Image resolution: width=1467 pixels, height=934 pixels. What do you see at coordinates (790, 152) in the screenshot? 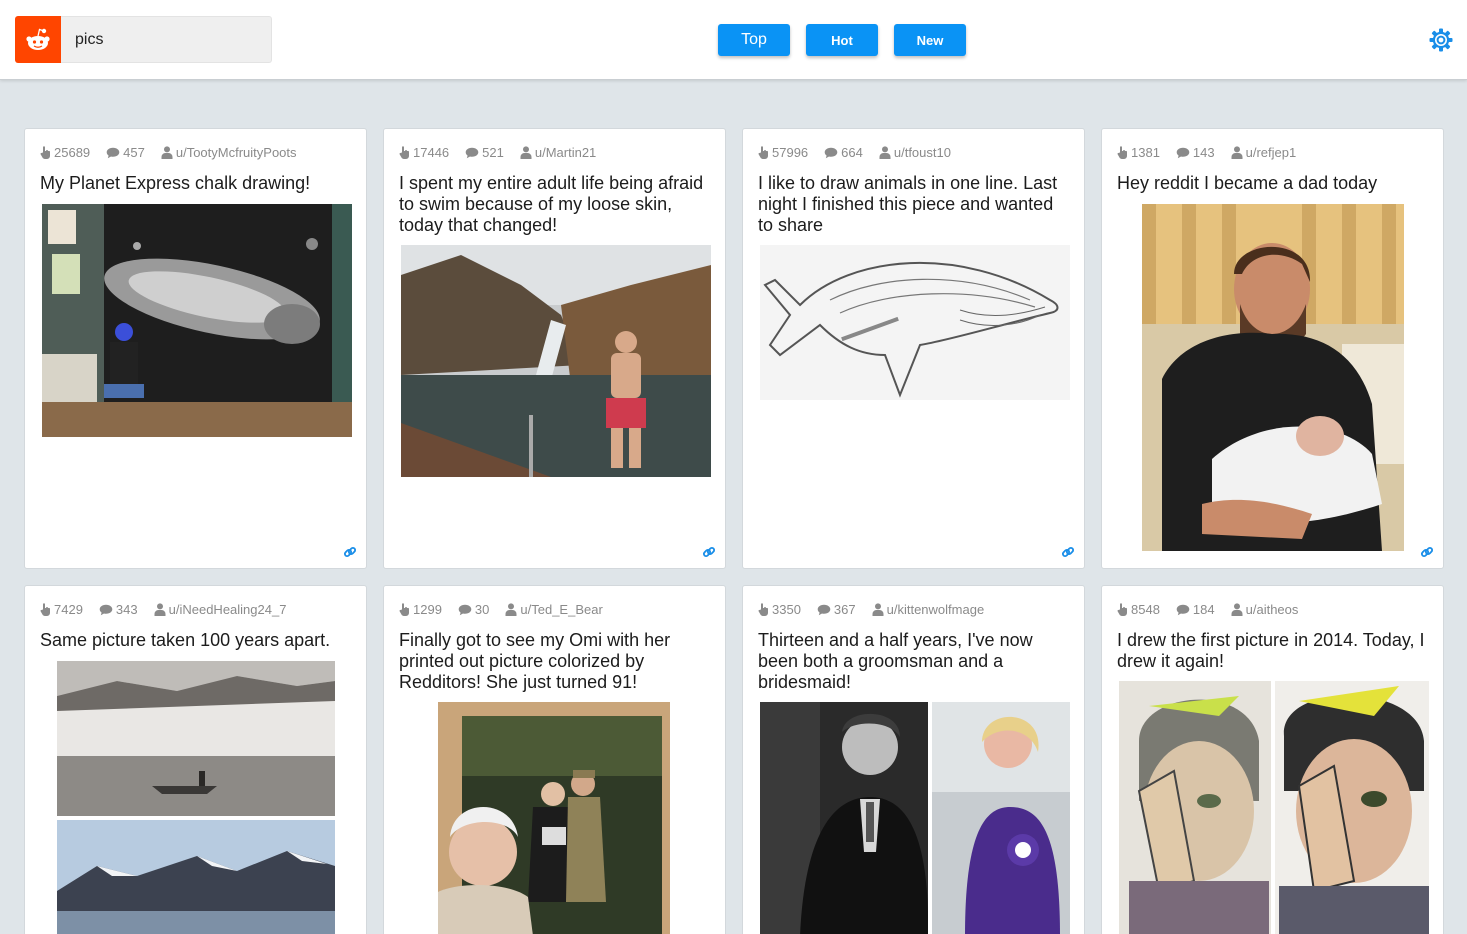
I see `upvote-count: 57996` at bounding box center [790, 152].